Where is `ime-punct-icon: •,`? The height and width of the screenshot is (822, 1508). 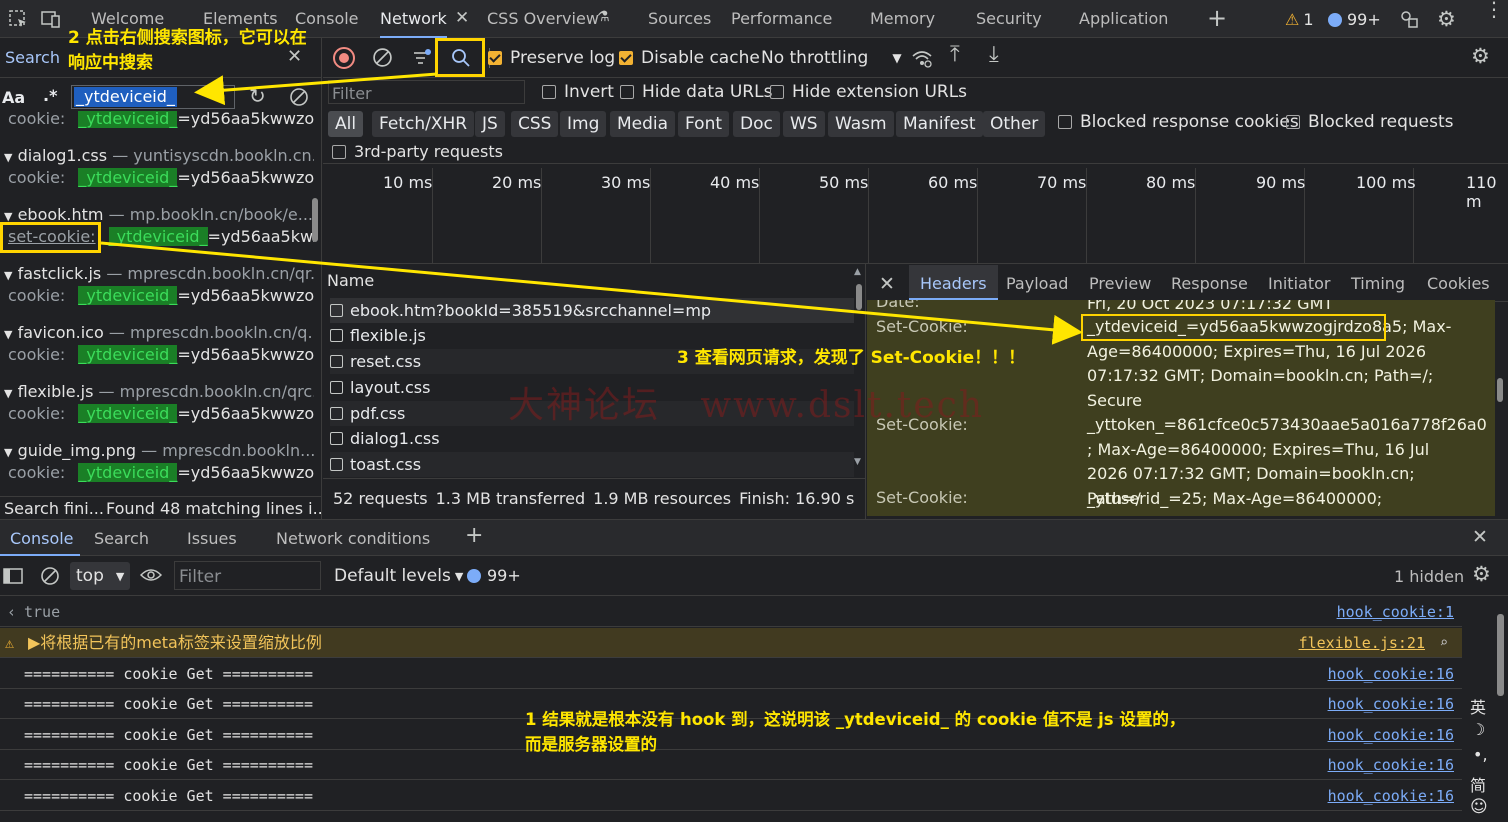 ime-punct-icon: •, is located at coordinates (1480, 754).